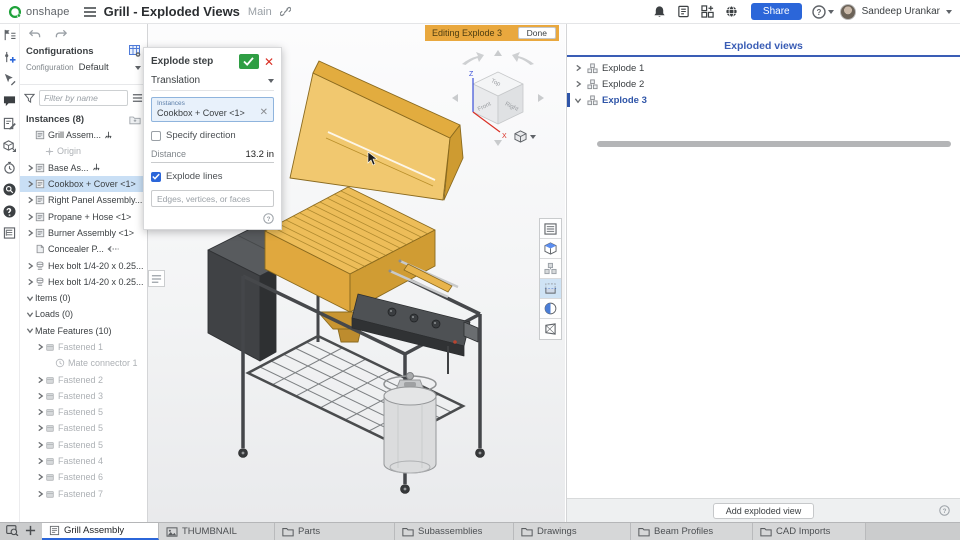 Image resolution: width=960 pixels, height=540 pixels. Describe the element at coordinates (763, 510) in the screenshot. I see `add-exploded-view-button: Add exploded view` at that location.